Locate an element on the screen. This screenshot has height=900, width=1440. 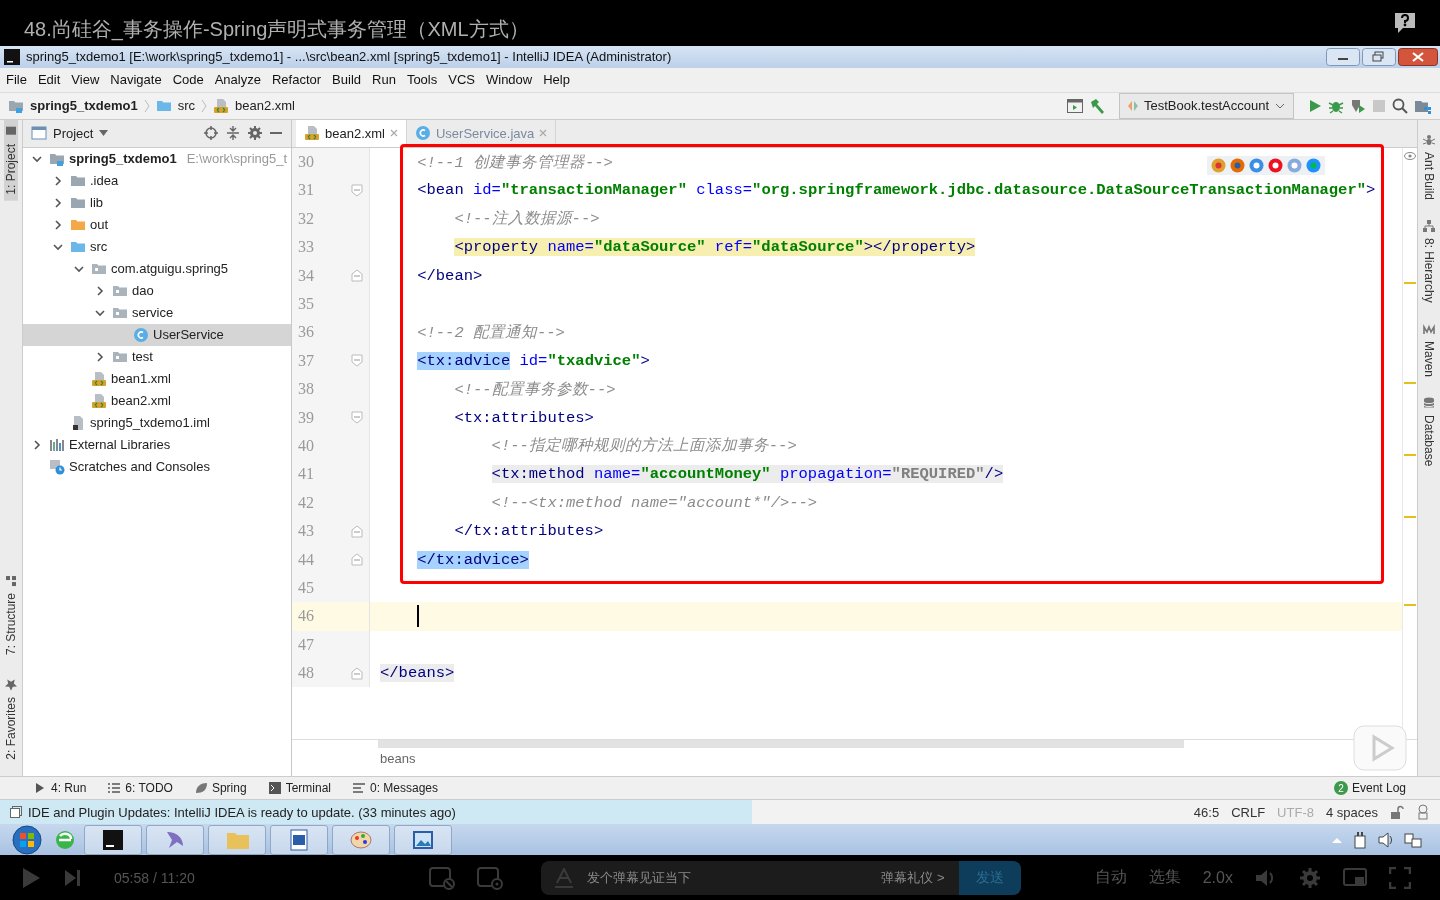
dropdown-caret-icon is located at coordinates (104, 133).